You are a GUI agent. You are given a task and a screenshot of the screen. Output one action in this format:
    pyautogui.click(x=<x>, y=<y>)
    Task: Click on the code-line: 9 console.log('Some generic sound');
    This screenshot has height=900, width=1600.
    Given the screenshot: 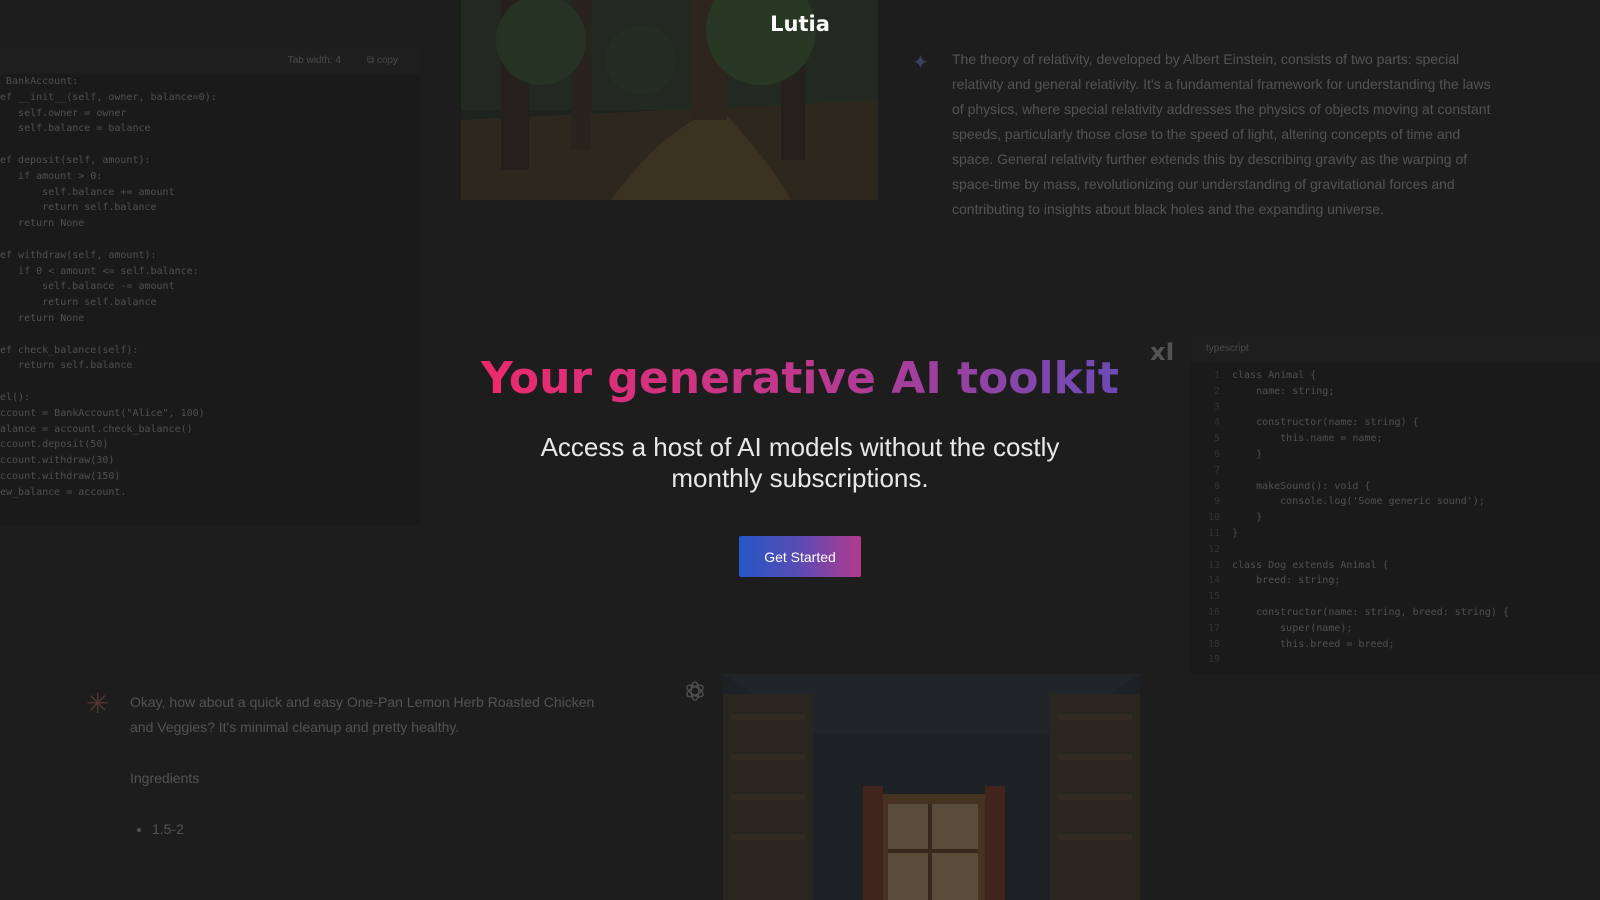 What is the action you would take?
    pyautogui.click(x=1395, y=502)
    